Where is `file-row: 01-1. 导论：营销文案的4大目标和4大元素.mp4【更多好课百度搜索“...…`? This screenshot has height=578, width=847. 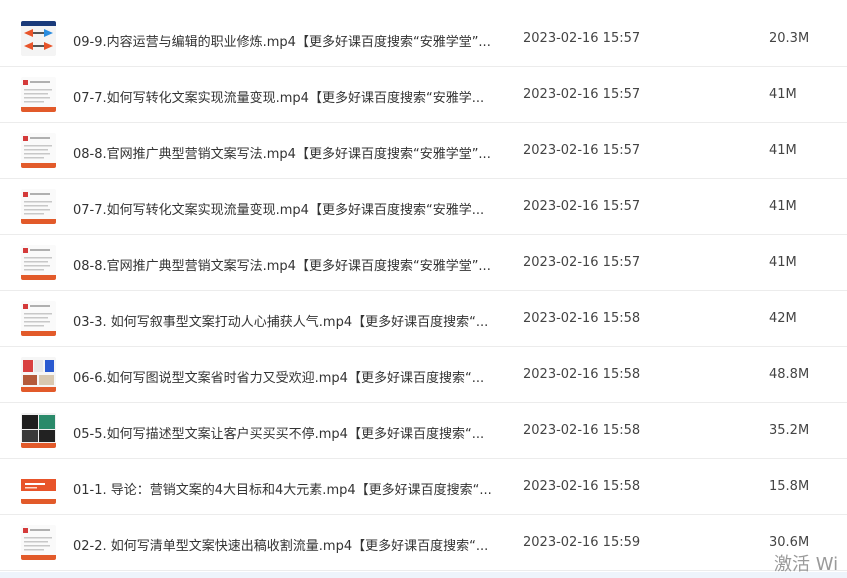 file-row: 01-1. 导论：营销文案的4大目标和4大元素.mp4【更多好课百度搜索“...… is located at coordinates (423, 487).